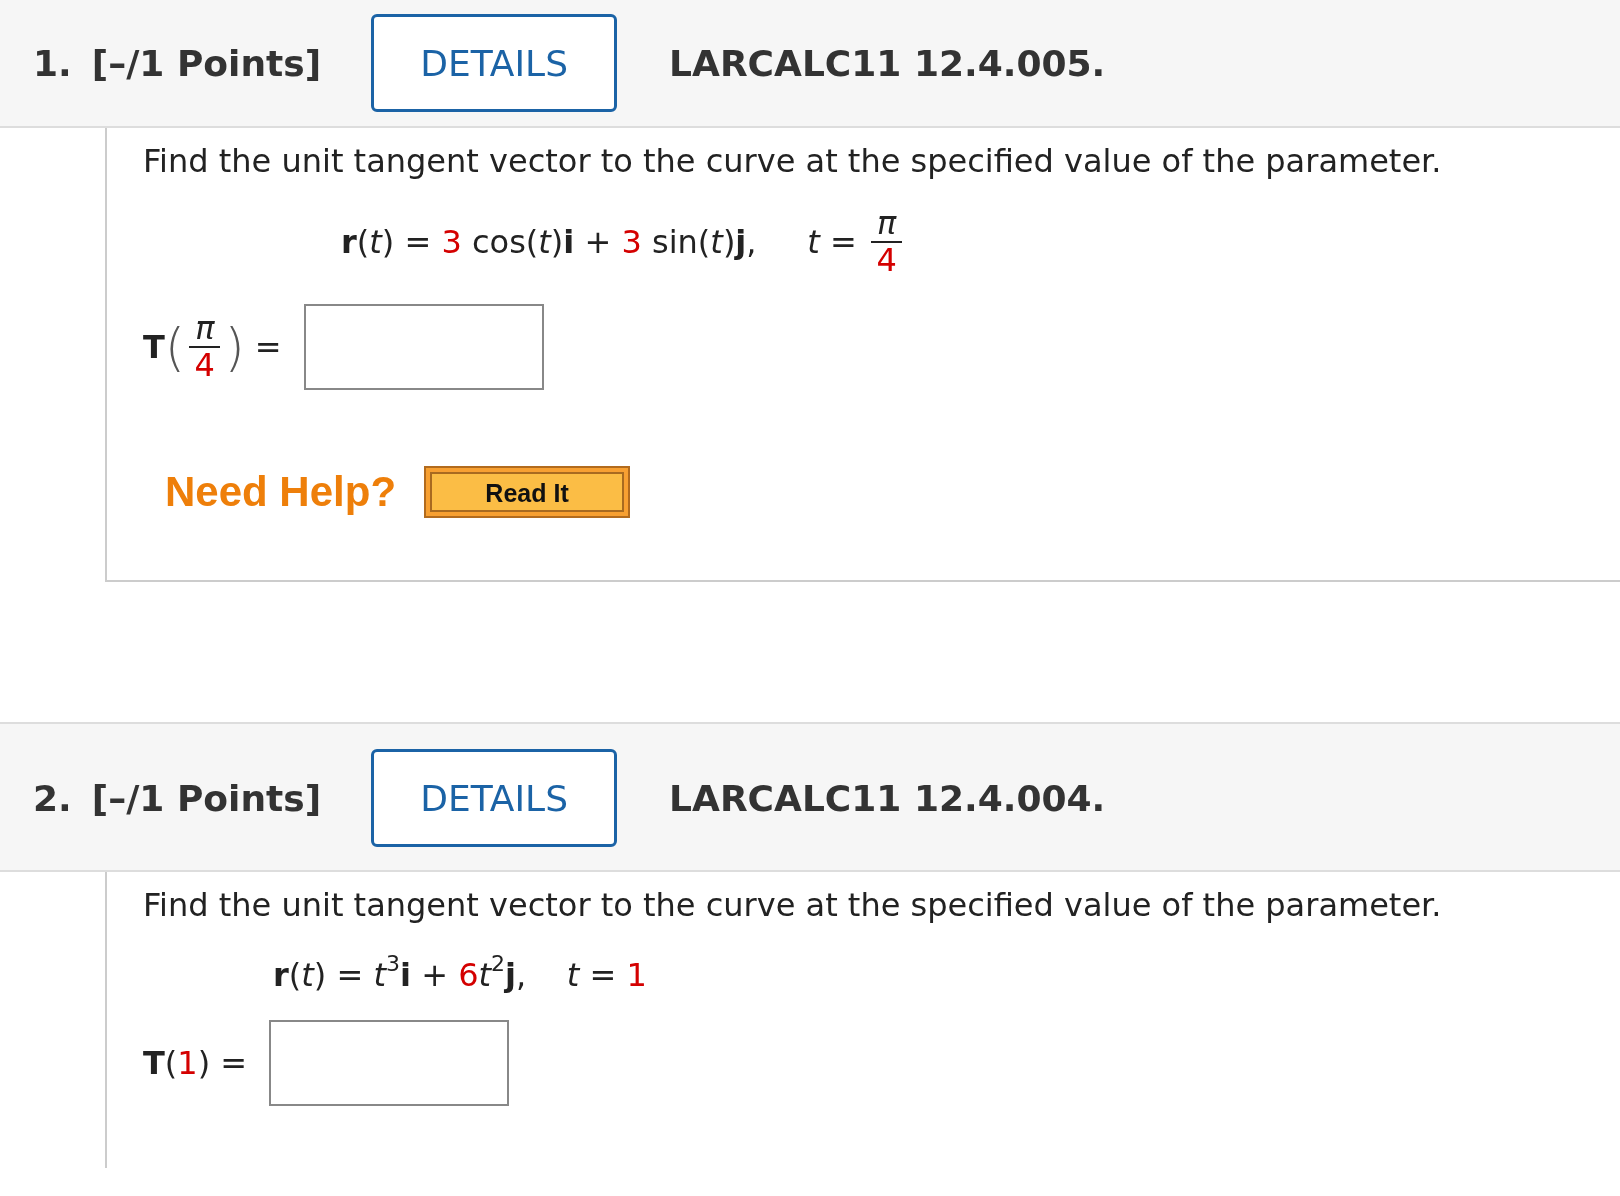 This screenshot has height=1196, width=1620. Describe the element at coordinates (52, 798) in the screenshot. I see `question-number: 2.` at that location.